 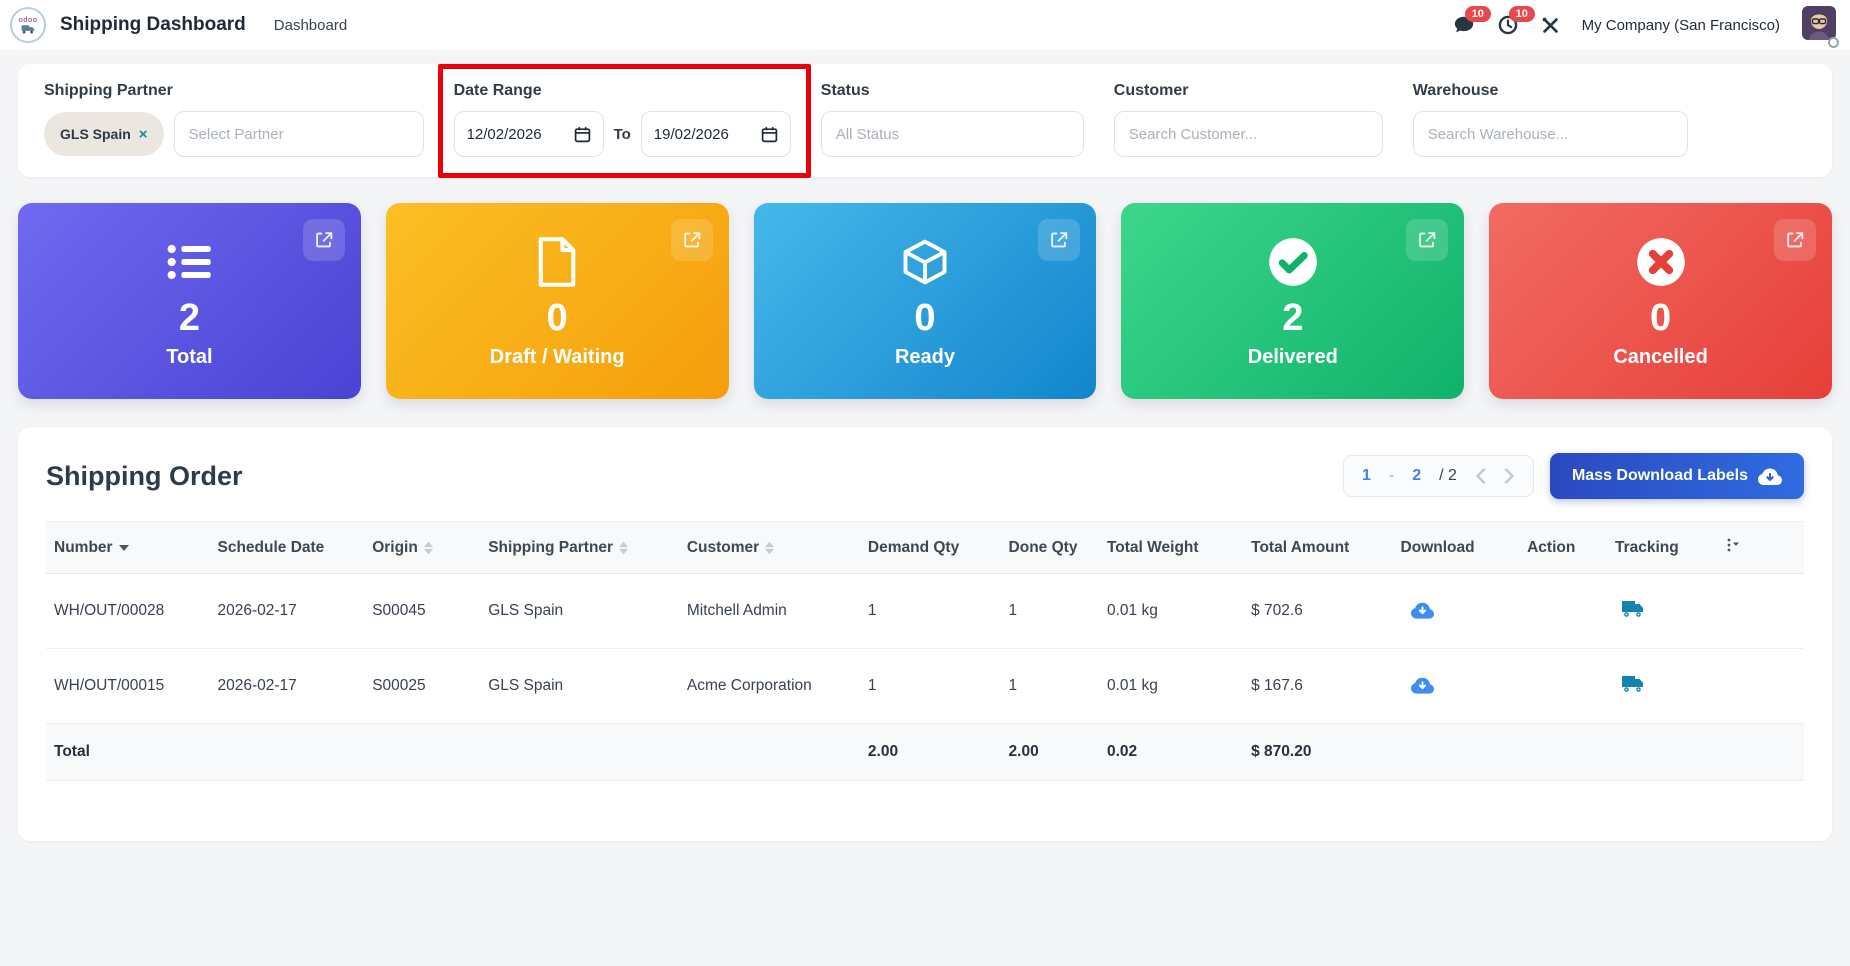 I want to click on customer-search-input, so click(x=1248, y=134).